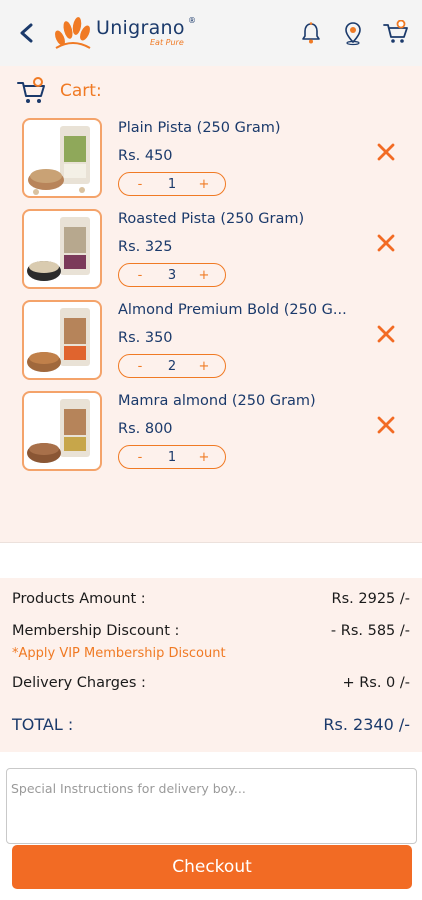 This screenshot has height=900, width=422. Describe the element at coordinates (145, 156) in the screenshot. I see `product-price: Rs. 450` at that location.